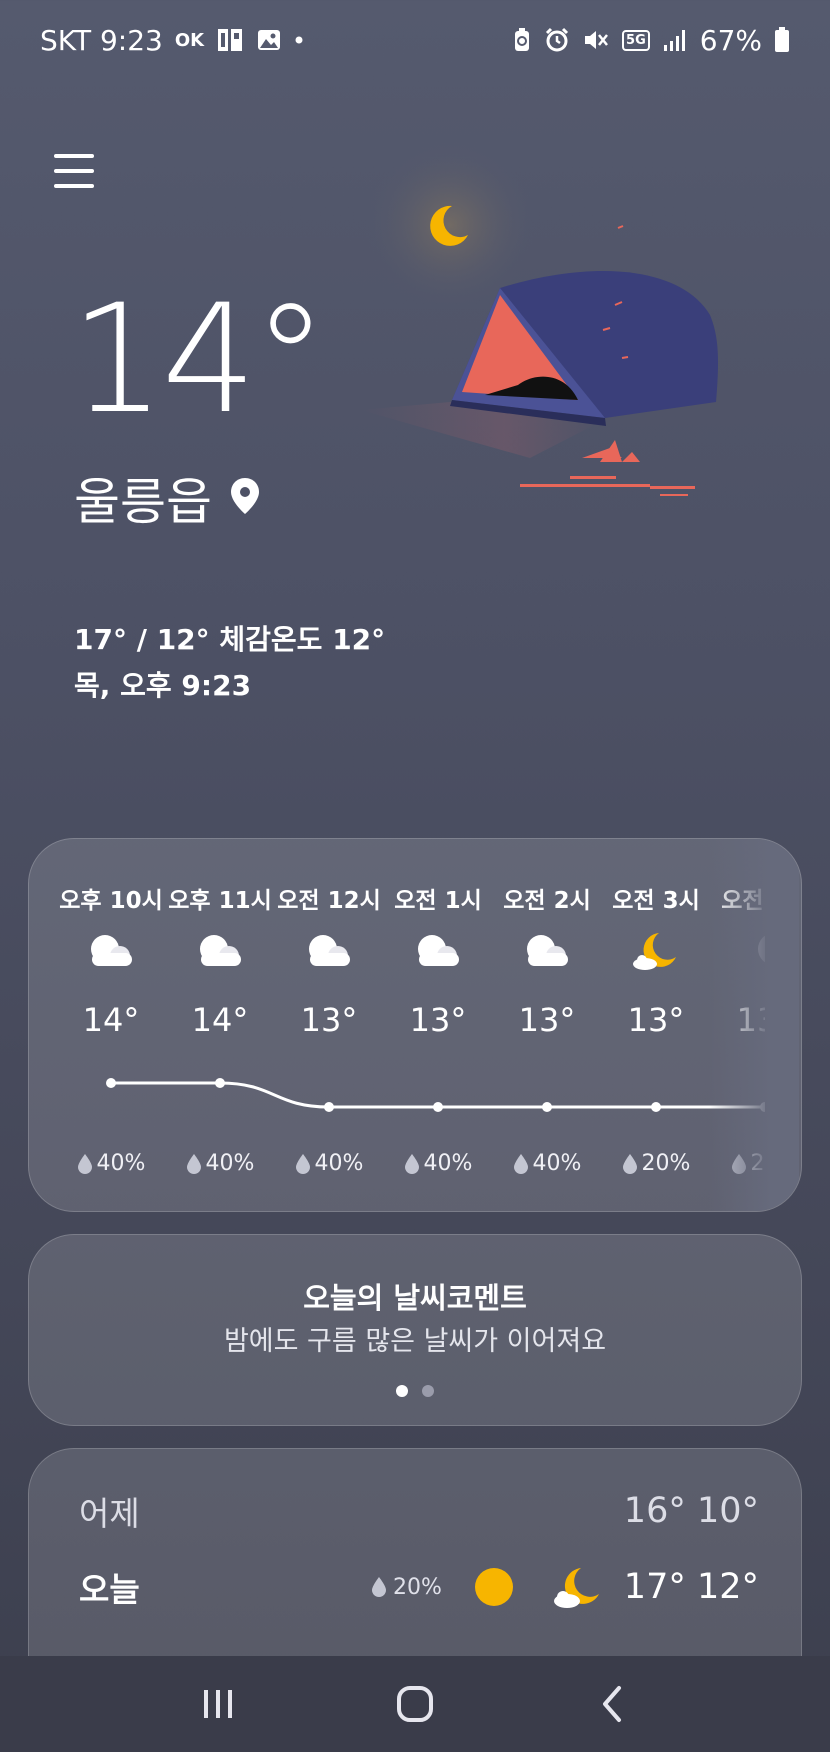 The image size is (830, 1752). What do you see at coordinates (585, 340) in the screenshot?
I see `night-camping-illustration` at bounding box center [585, 340].